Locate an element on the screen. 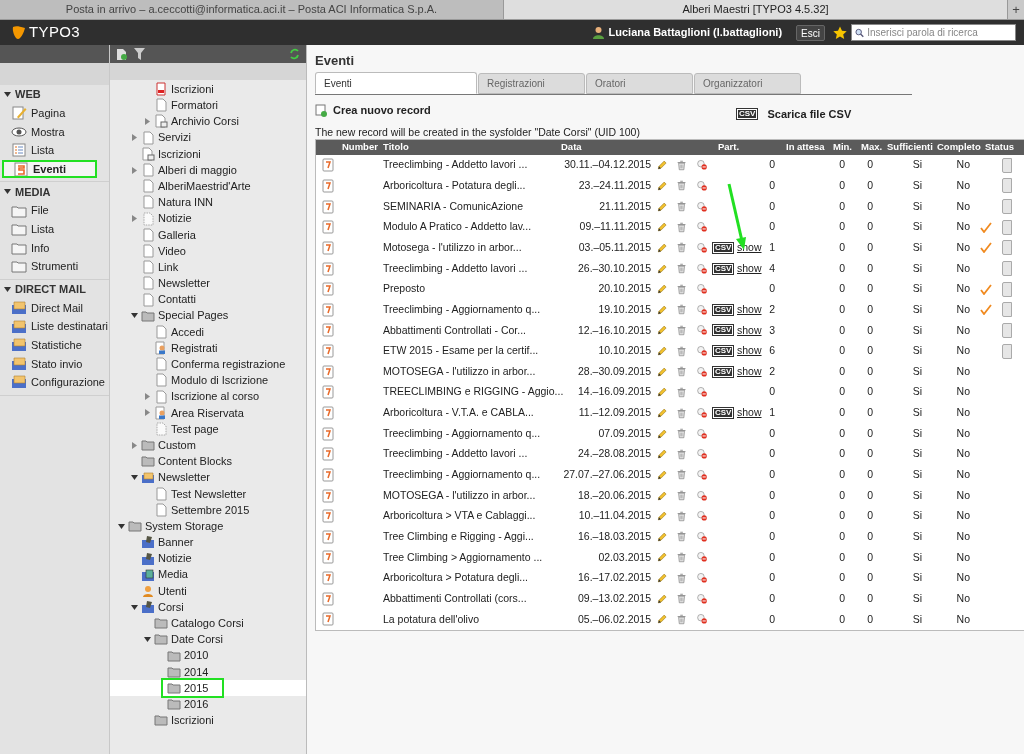 This screenshot has height=754, width=1024. tree-item: Natura INN is located at coordinates (208, 202).